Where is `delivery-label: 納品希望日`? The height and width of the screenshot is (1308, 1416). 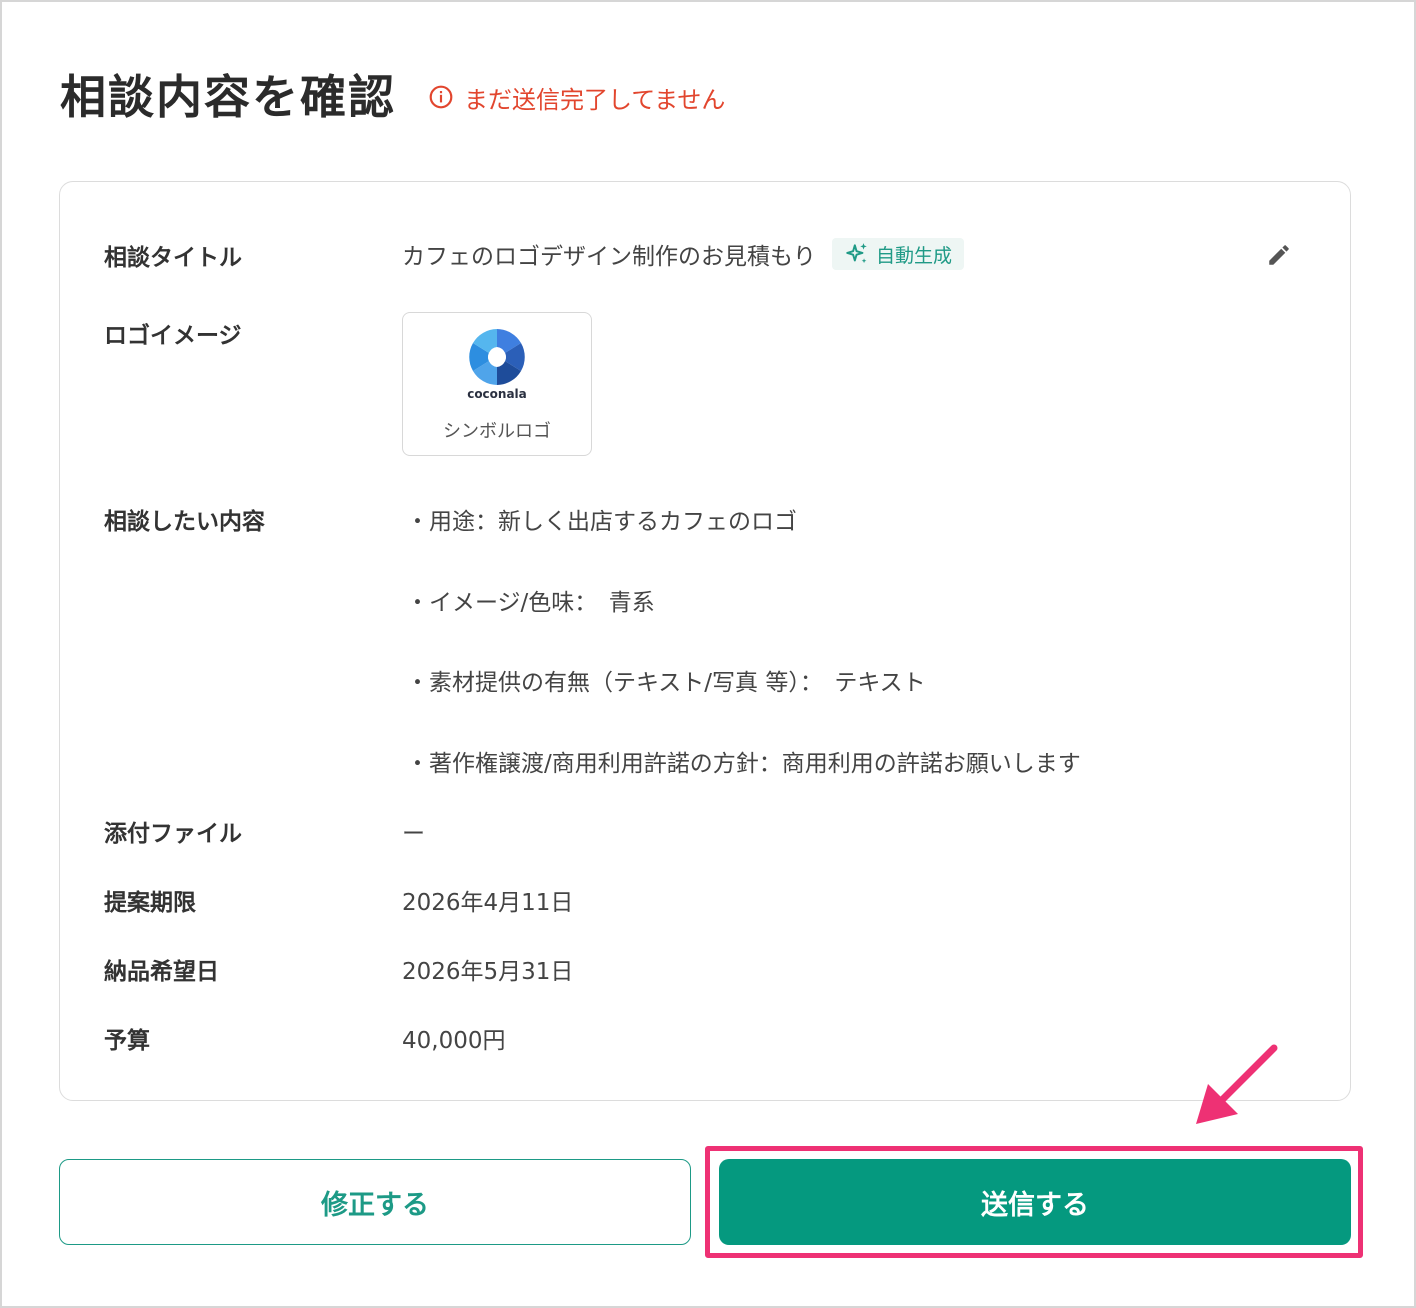
delivery-label: 納品希望日 is located at coordinates (161, 972).